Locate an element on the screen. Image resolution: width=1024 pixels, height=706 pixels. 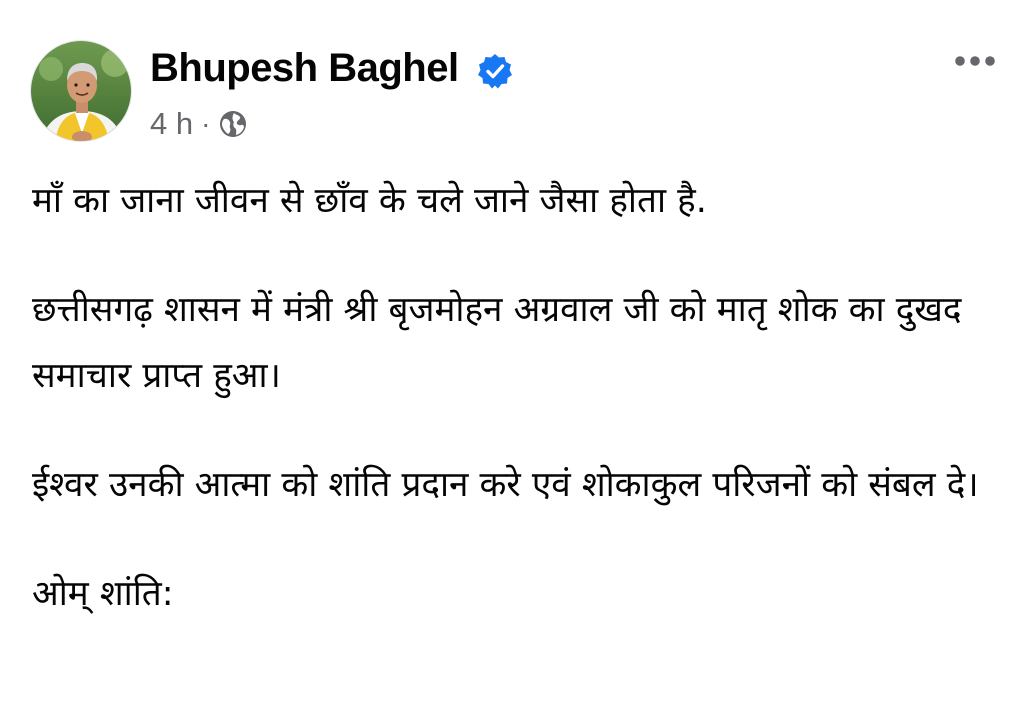
author-avatar is located at coordinates (81, 91).